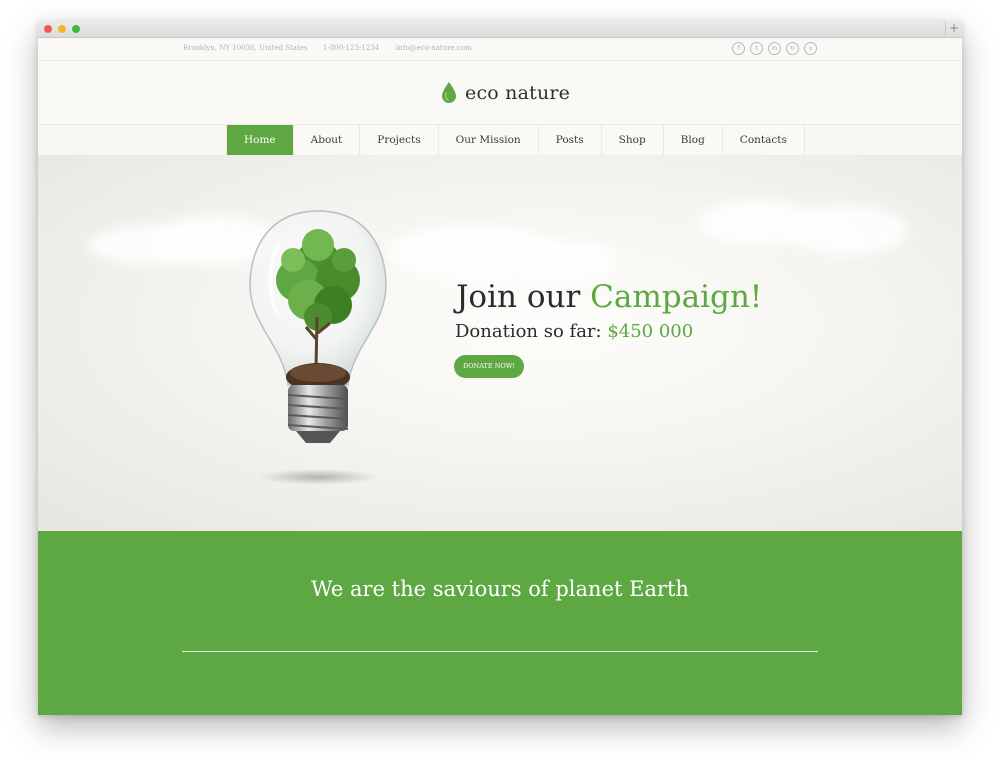 This screenshot has height=769, width=1000. What do you see at coordinates (62, 29) in the screenshot?
I see `minimize-window-button` at bounding box center [62, 29].